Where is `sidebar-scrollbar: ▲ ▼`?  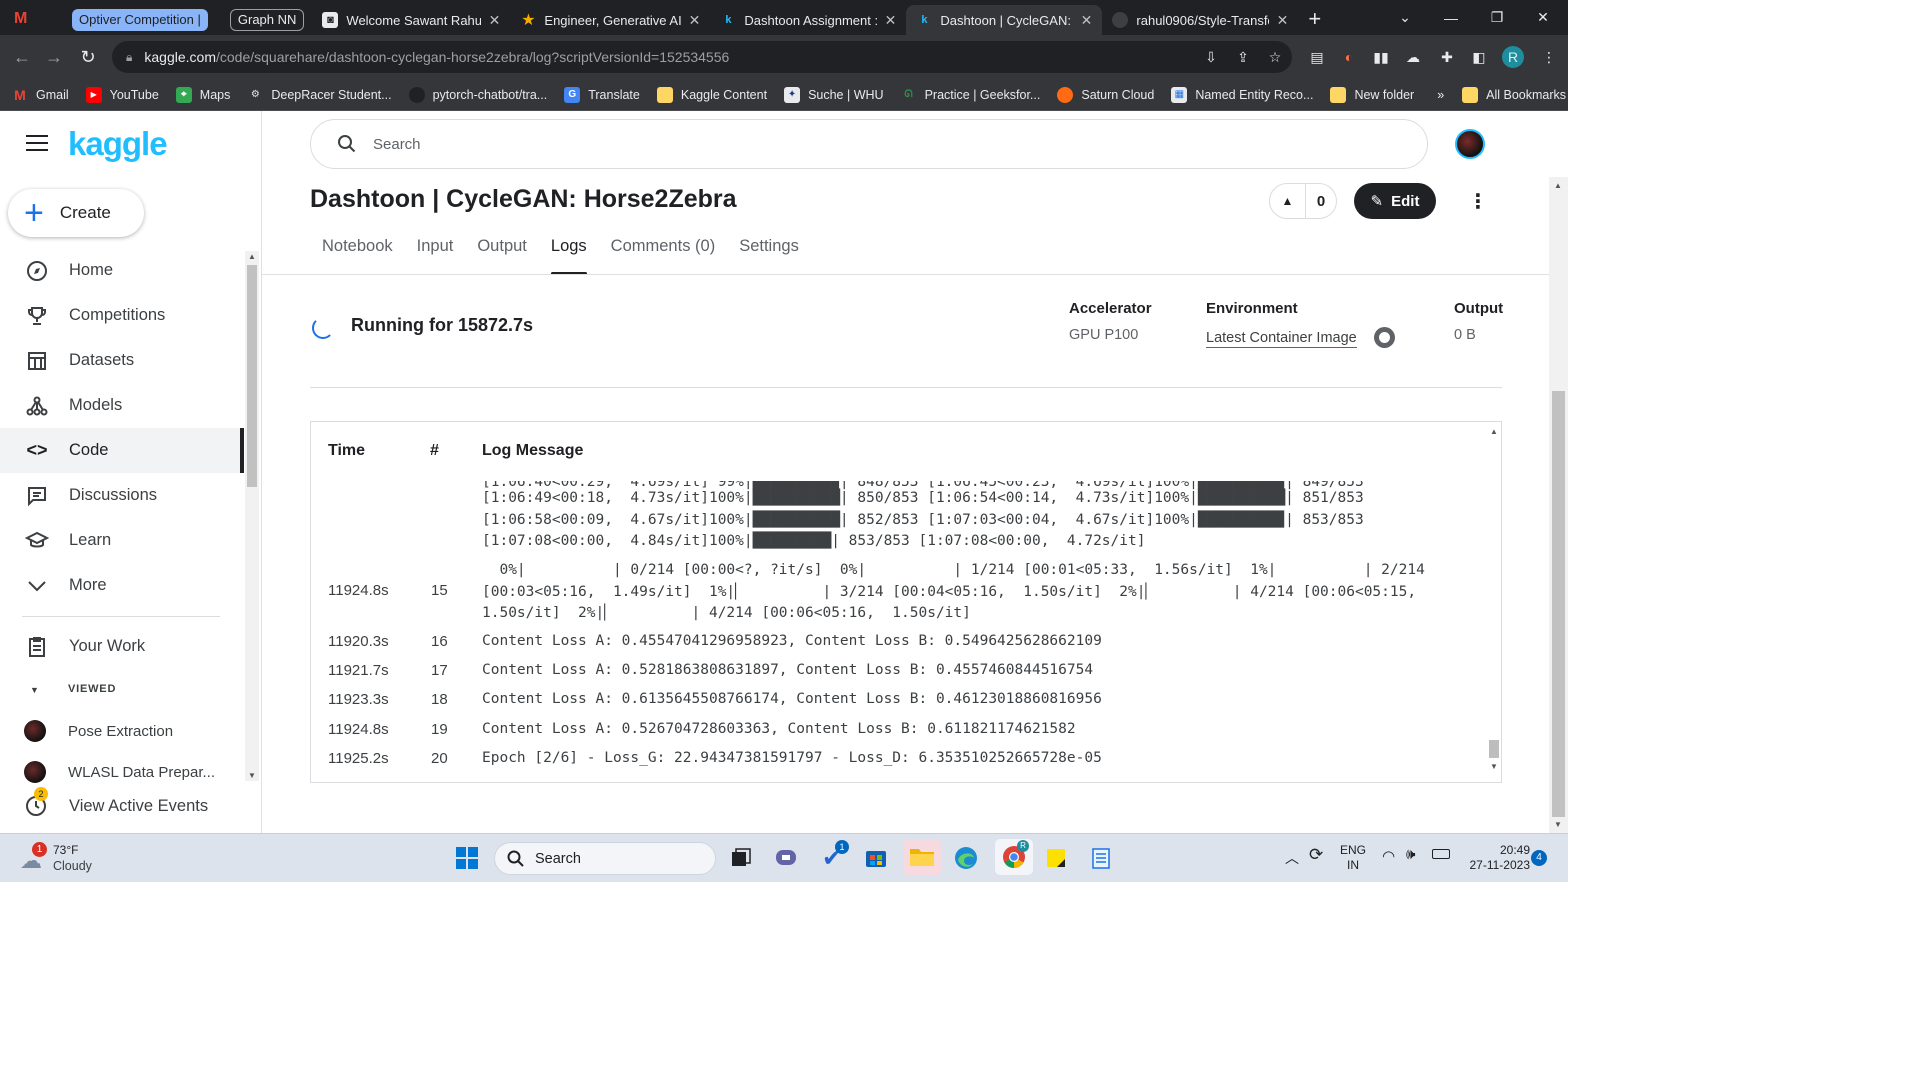
sidebar-scrollbar: ▲ ▼ is located at coordinates (252, 516).